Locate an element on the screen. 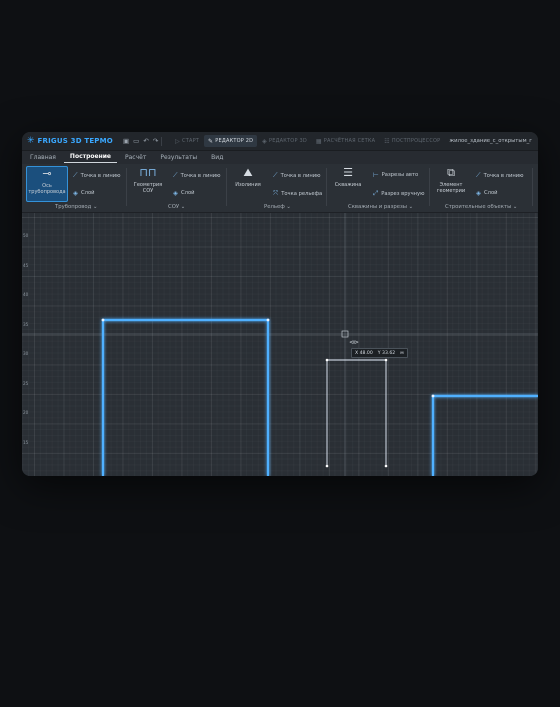 Image resolution: width=560 pixels, height=707 pixels. button-label: Элемент геометрии is located at coordinates (451, 188).